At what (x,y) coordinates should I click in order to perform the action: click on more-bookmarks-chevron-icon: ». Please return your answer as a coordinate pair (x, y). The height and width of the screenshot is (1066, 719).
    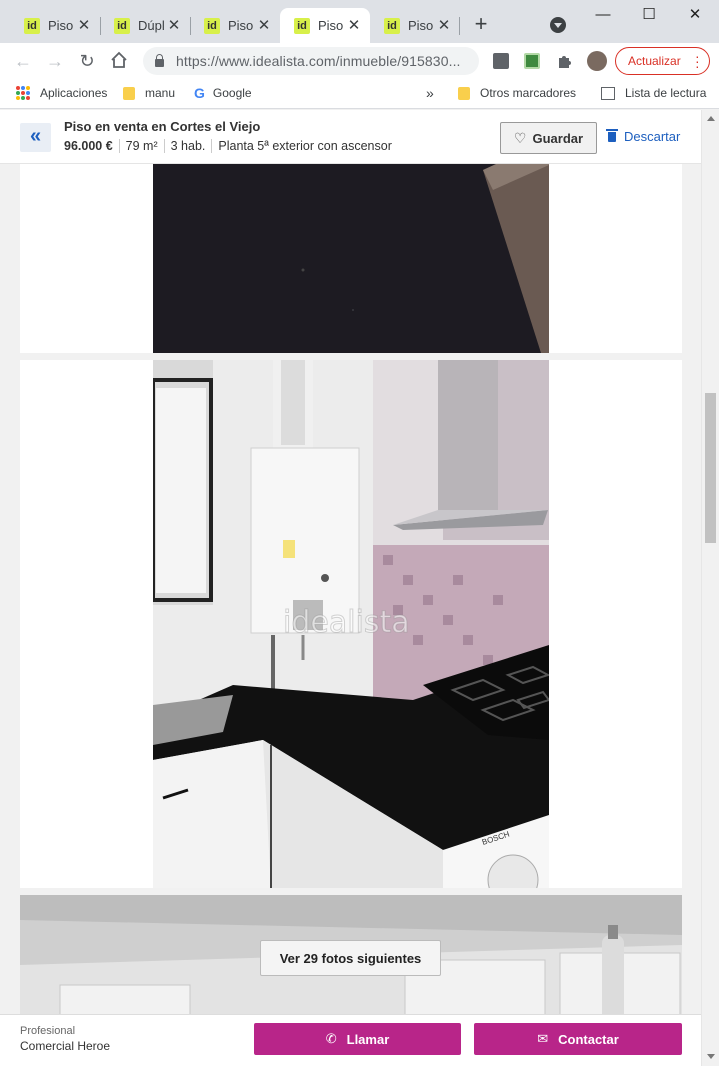
    Looking at the image, I should click on (430, 93).